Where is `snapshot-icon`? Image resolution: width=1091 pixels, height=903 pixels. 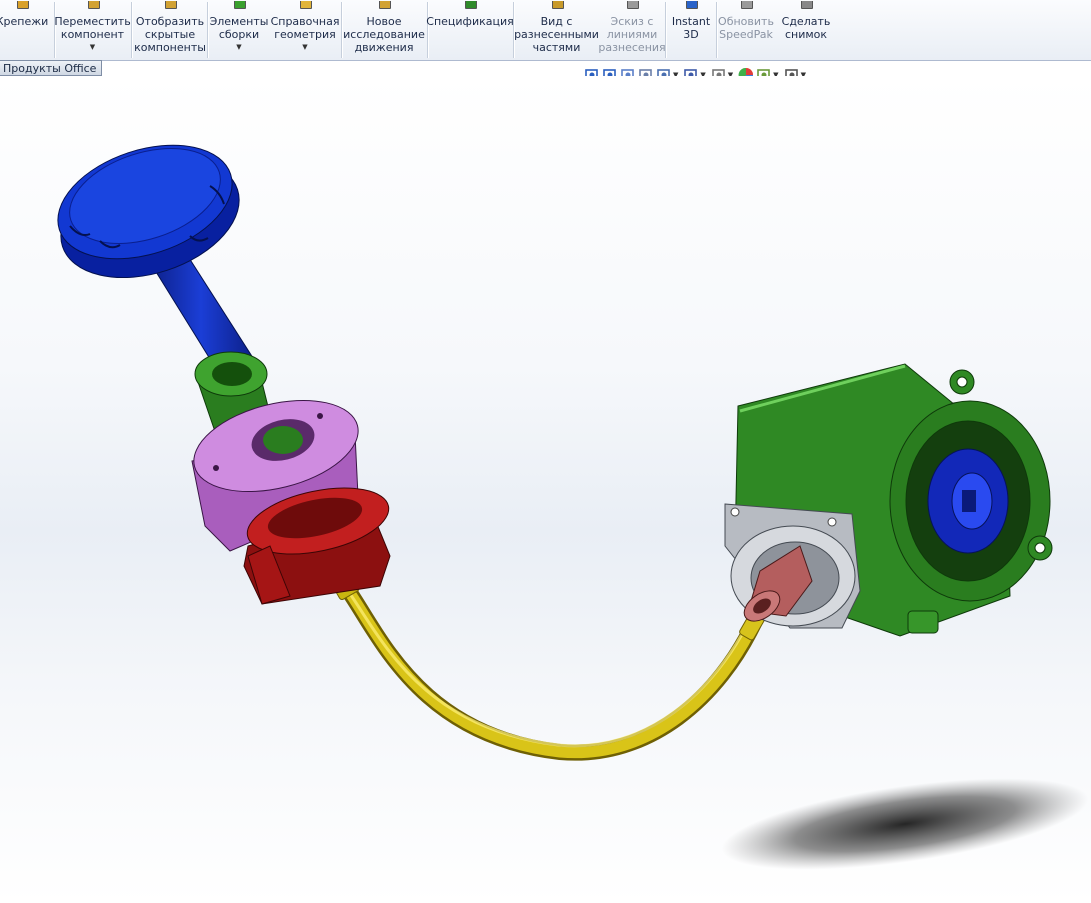
snapshot-icon is located at coordinates (806, 5).